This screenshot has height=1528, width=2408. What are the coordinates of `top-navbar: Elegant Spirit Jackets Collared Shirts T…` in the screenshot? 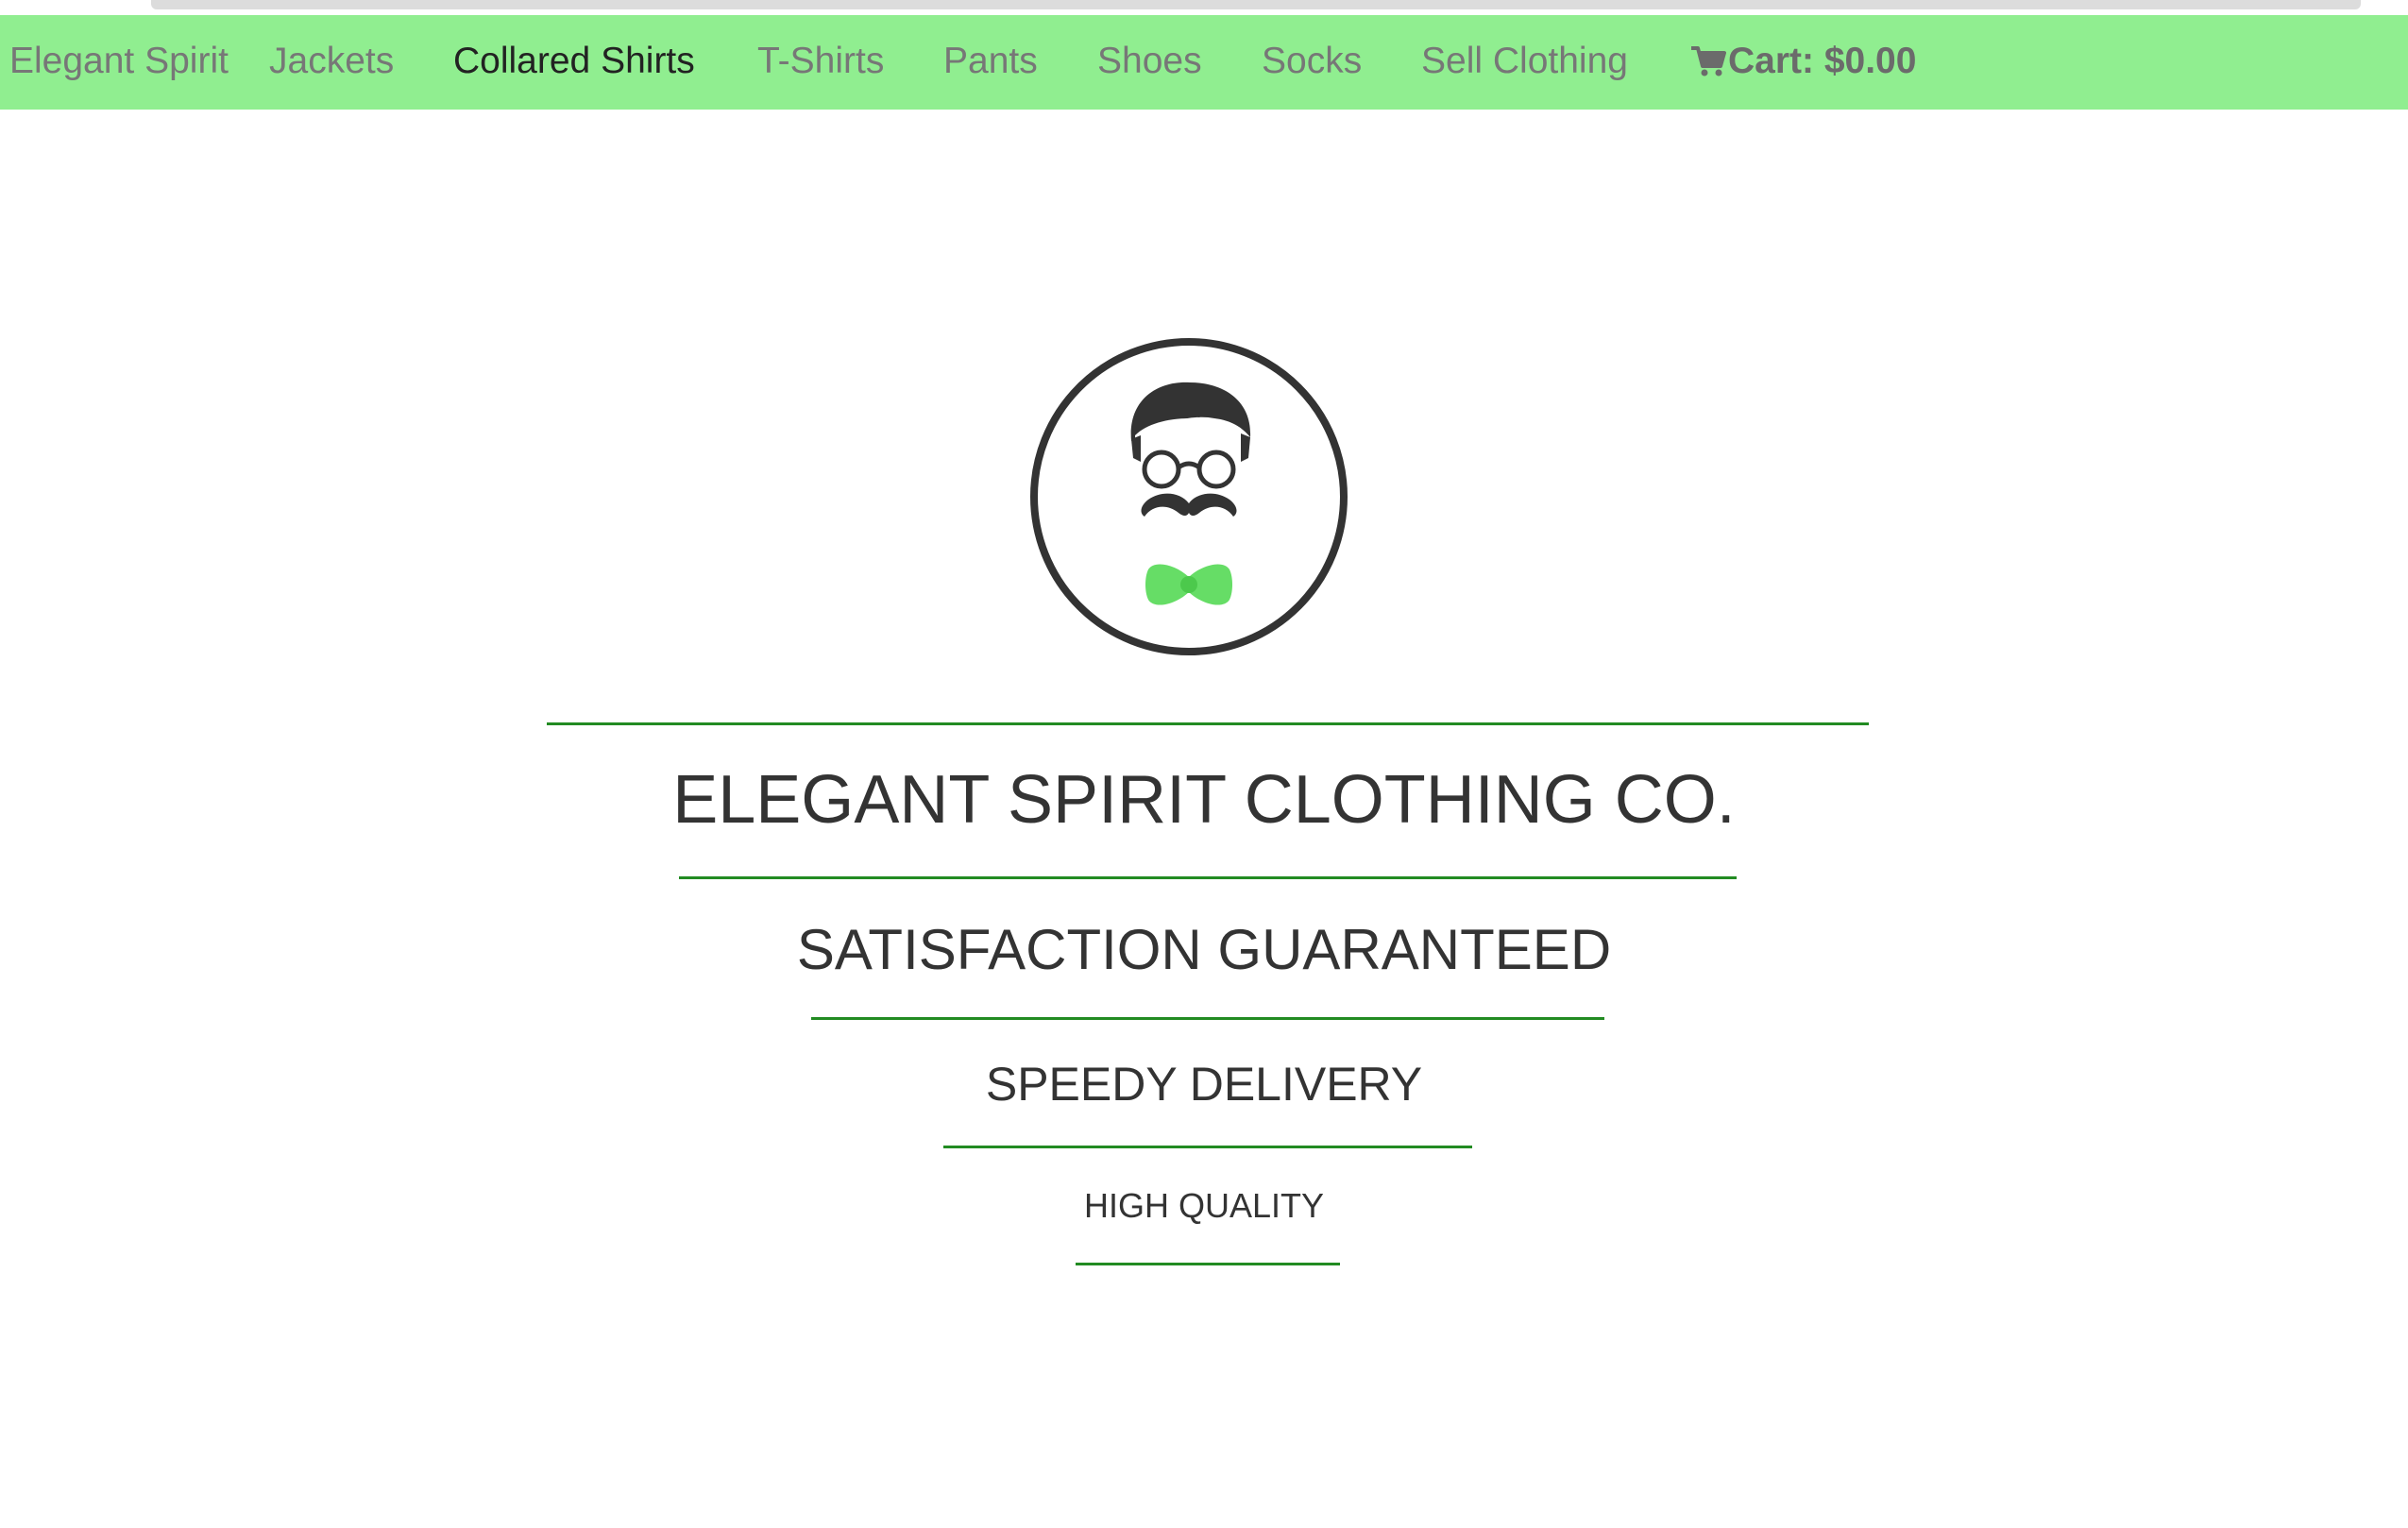 It's located at (1204, 62).